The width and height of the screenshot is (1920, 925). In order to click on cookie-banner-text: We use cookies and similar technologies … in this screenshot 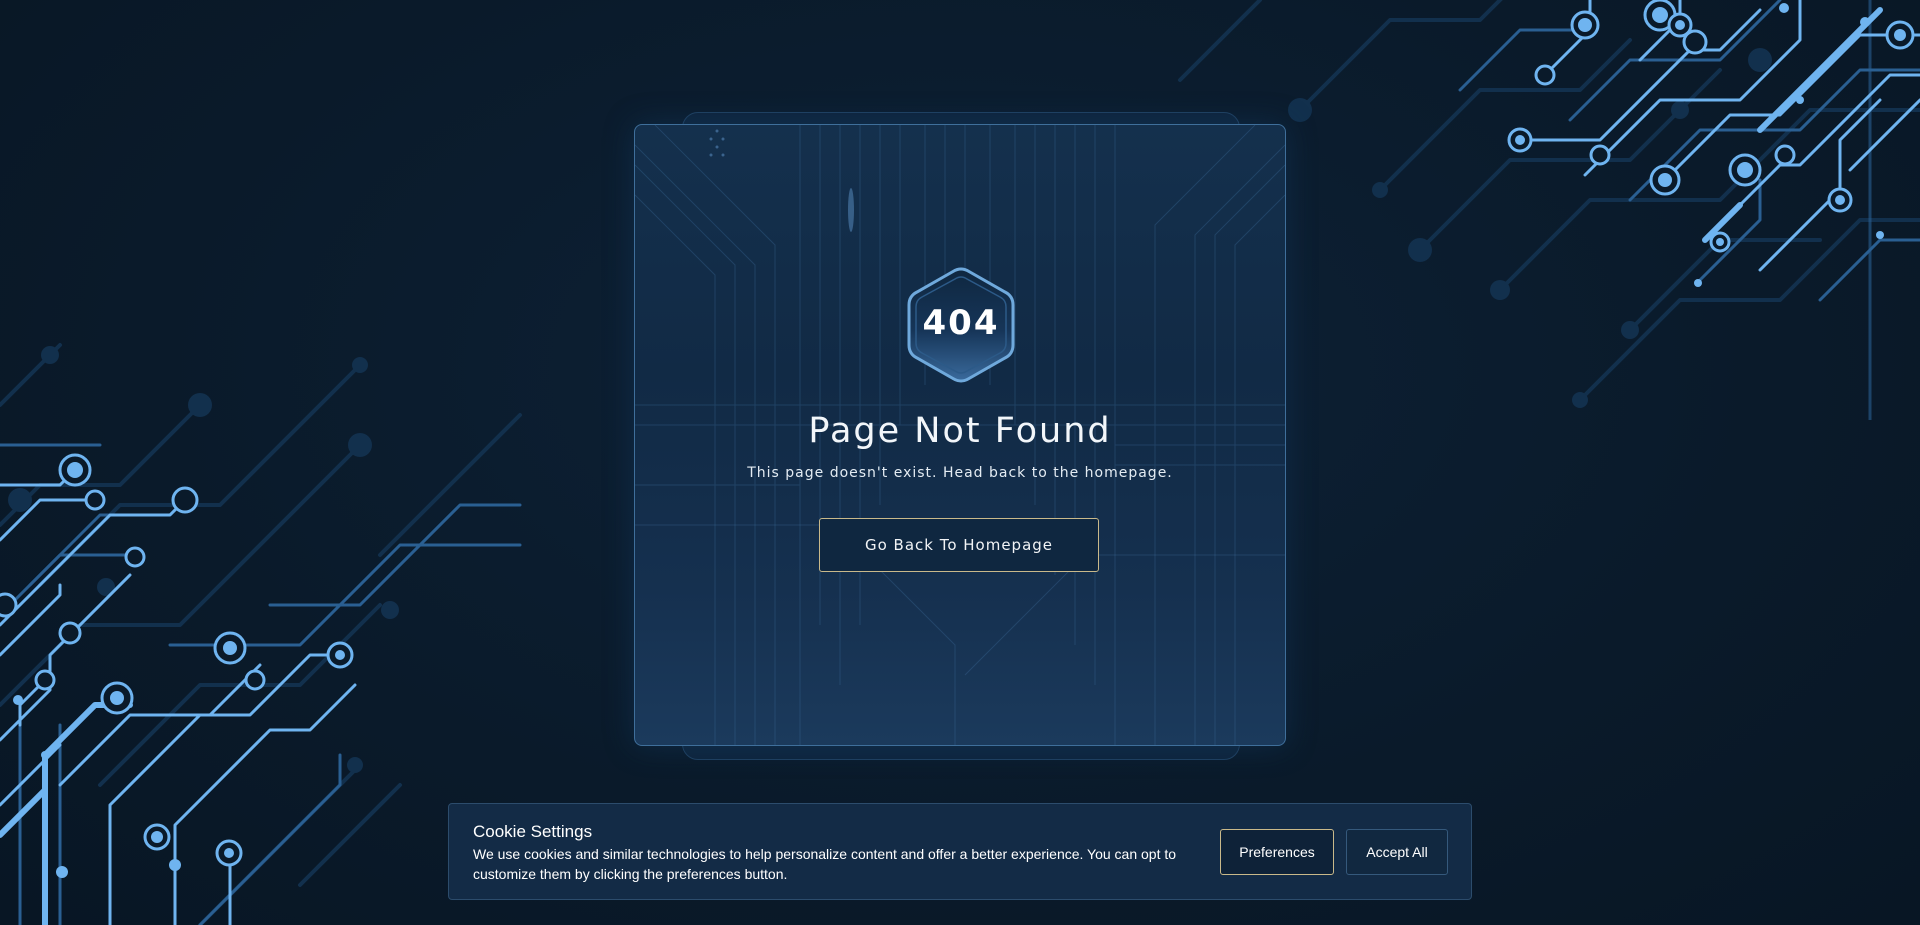, I will do `click(825, 864)`.